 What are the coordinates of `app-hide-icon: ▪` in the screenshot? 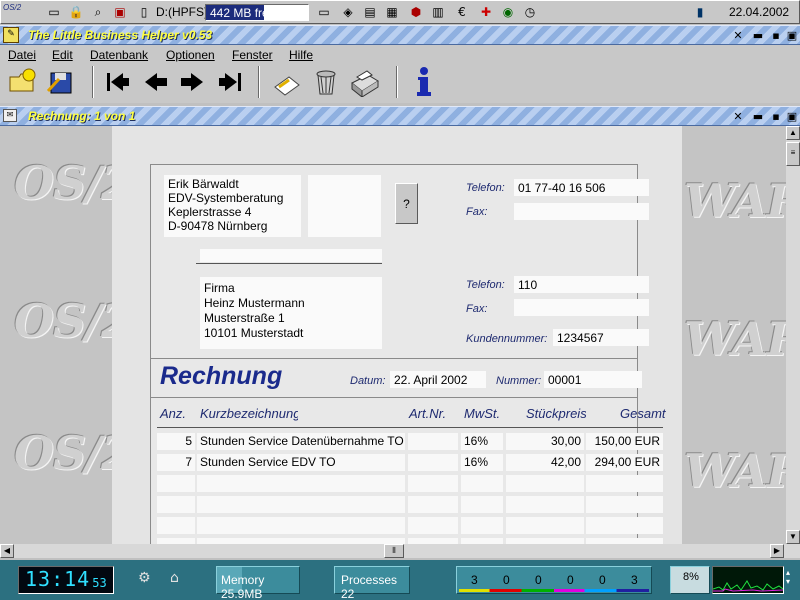 It's located at (776, 35).